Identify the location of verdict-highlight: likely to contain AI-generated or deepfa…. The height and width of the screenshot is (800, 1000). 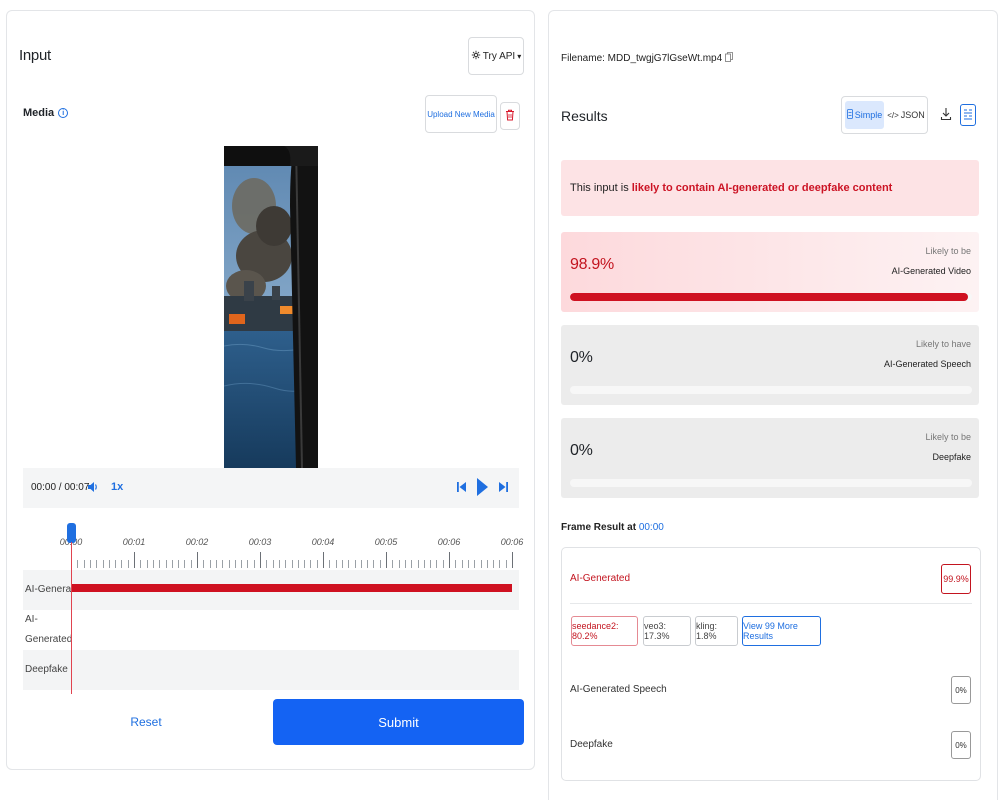
(762, 188).